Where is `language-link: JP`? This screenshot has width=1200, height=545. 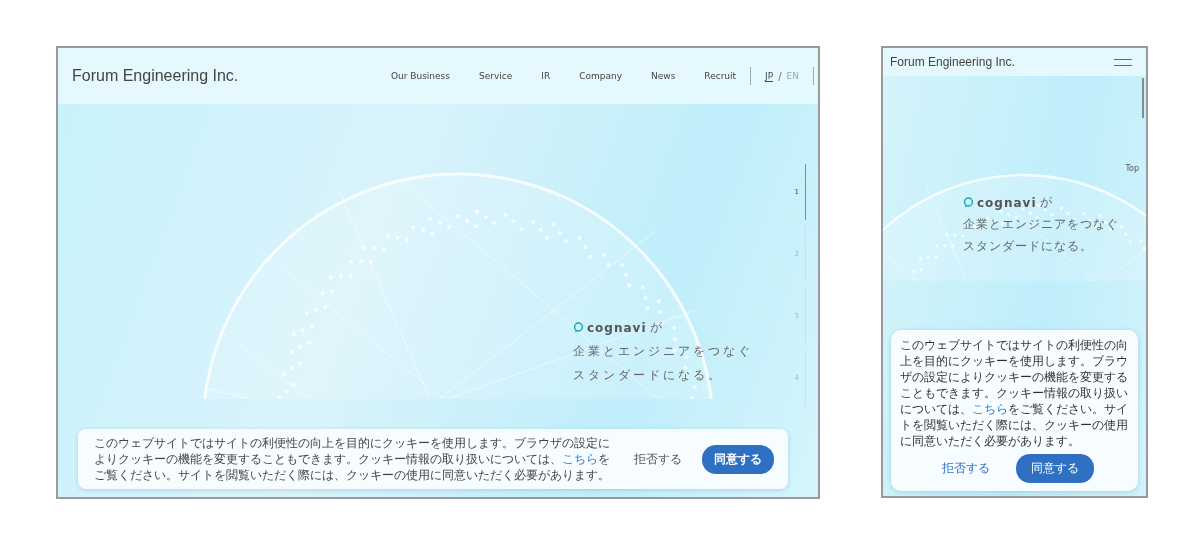 language-link: JP is located at coordinates (769, 76).